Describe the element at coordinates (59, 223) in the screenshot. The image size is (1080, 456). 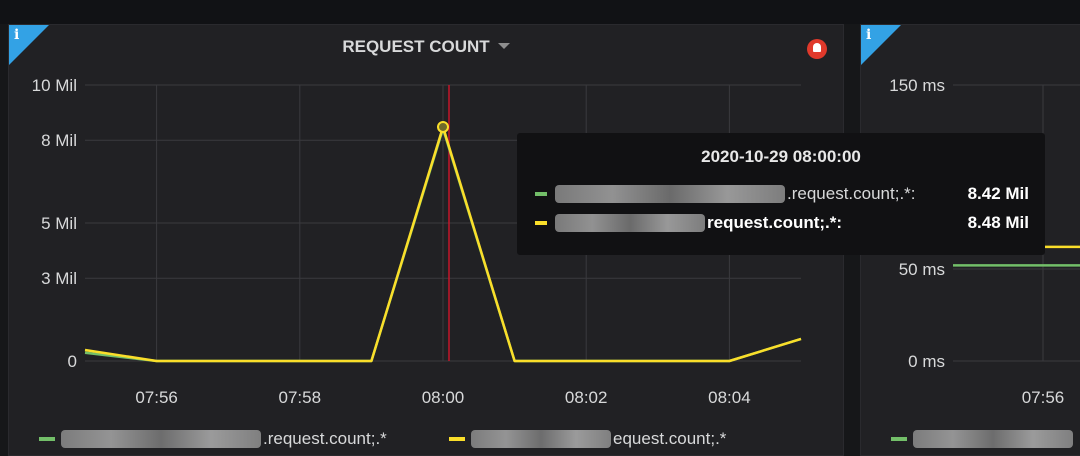
I see `y-tick-label: 5 Mil` at that location.